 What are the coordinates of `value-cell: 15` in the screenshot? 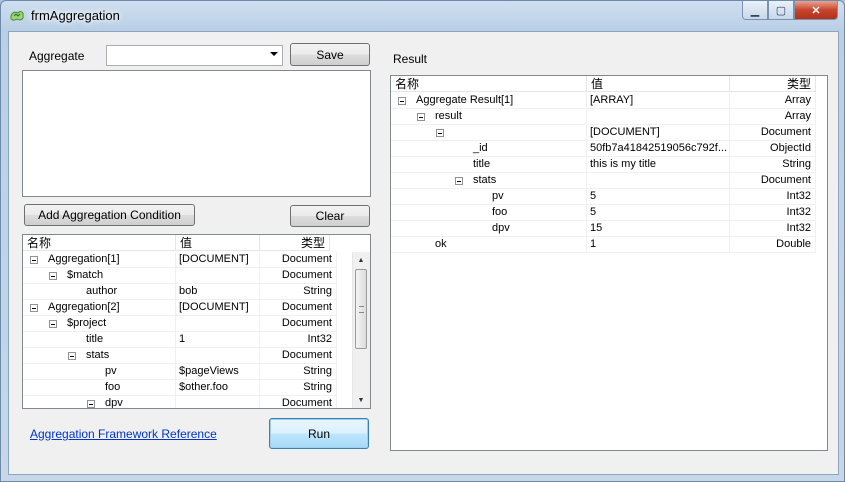 It's located at (658, 229).